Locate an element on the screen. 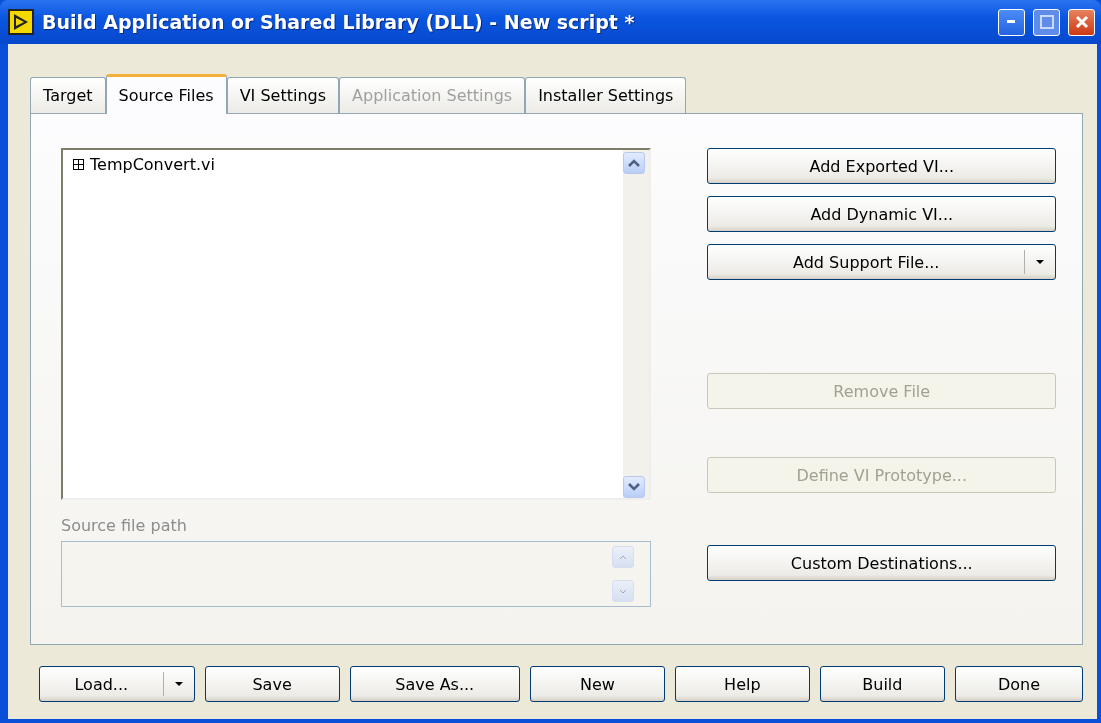 This screenshot has height=723, width=1101. maximize-icon is located at coordinates (1046, 22).